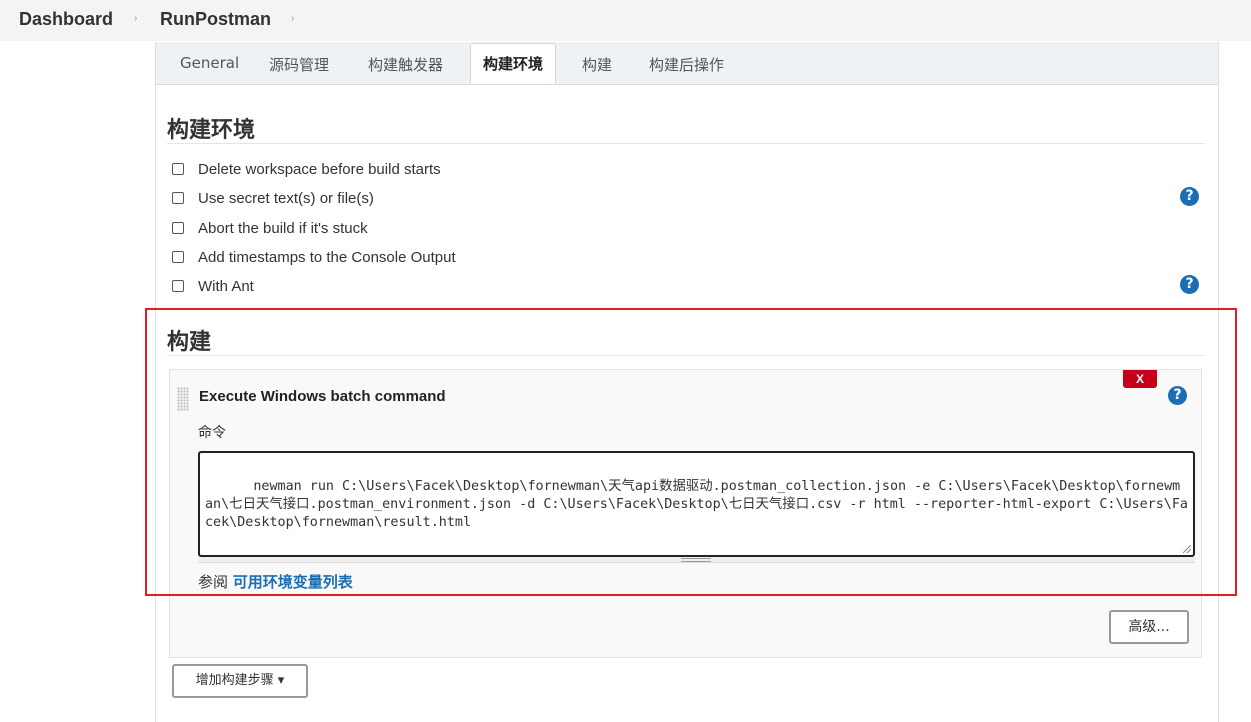 This screenshot has width=1251, height=722. What do you see at coordinates (1140, 379) in the screenshot?
I see `delete-step-button: X` at bounding box center [1140, 379].